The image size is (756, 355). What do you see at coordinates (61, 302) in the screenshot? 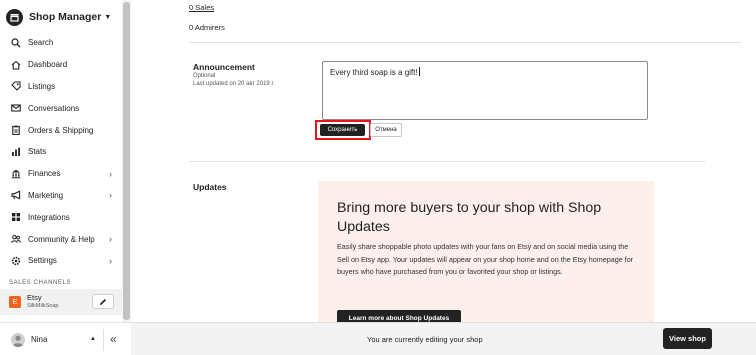
I see `sales-channel-etsy: E Etsy SilkMilkSoap` at bounding box center [61, 302].